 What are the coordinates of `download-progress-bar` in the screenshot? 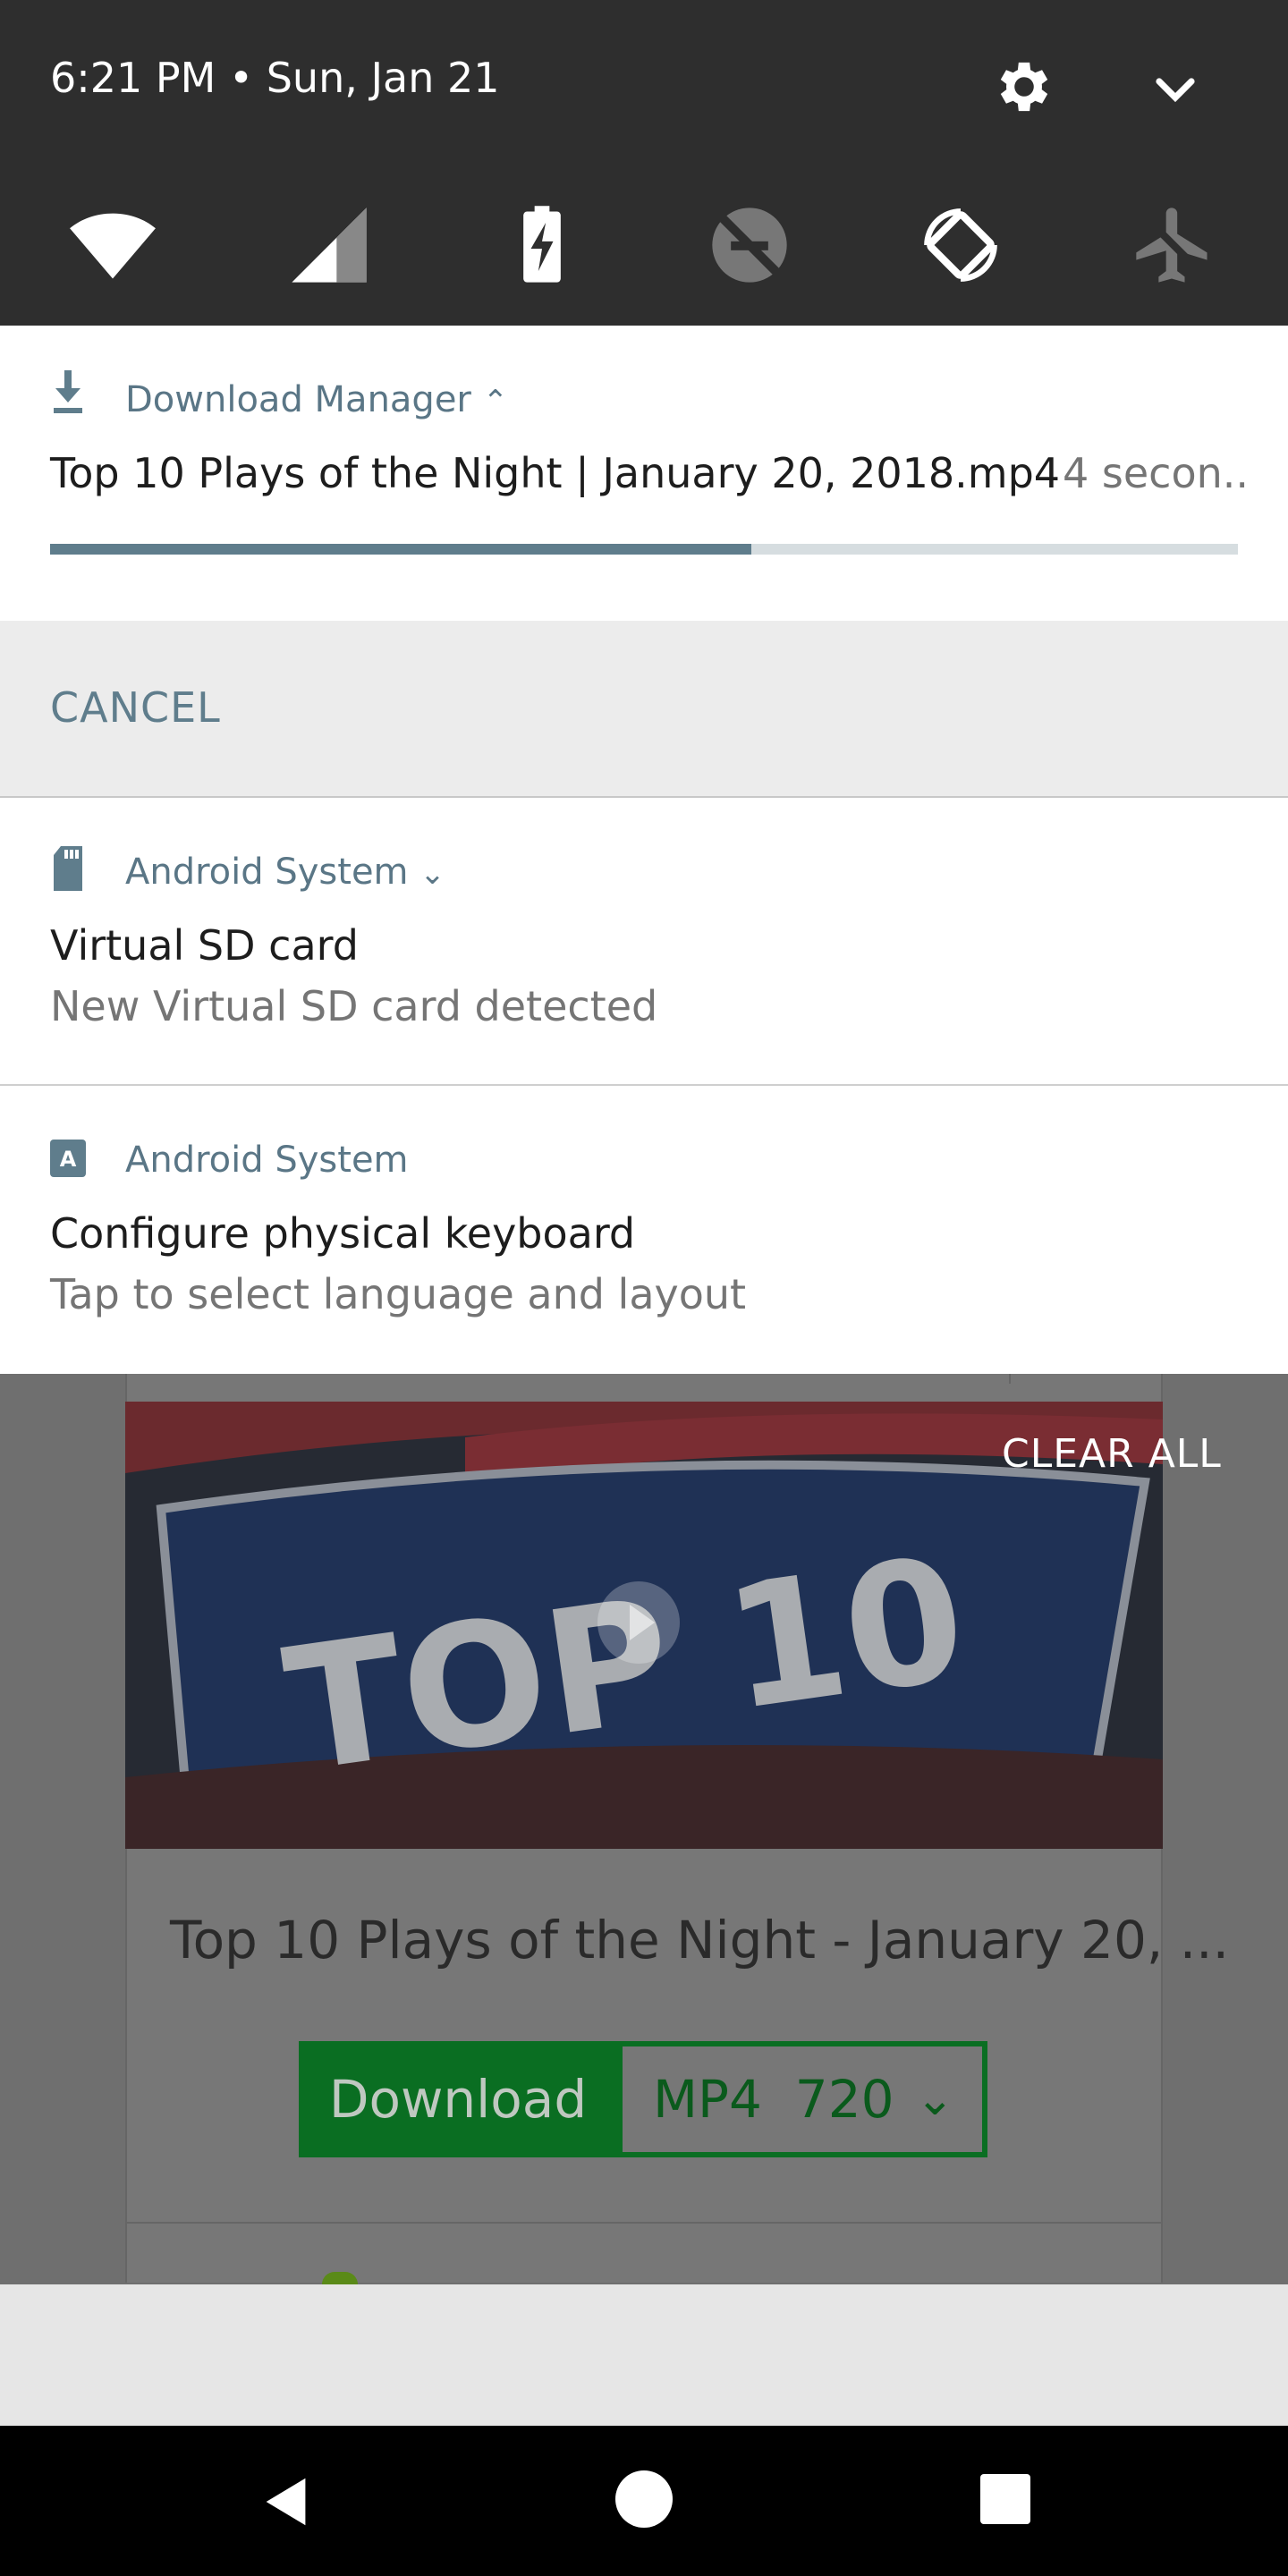 It's located at (644, 549).